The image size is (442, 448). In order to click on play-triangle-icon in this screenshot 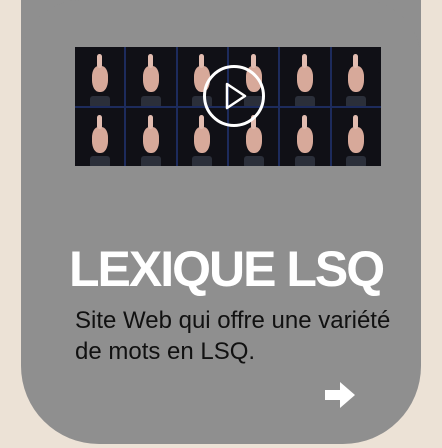, I will do `click(236, 96)`.